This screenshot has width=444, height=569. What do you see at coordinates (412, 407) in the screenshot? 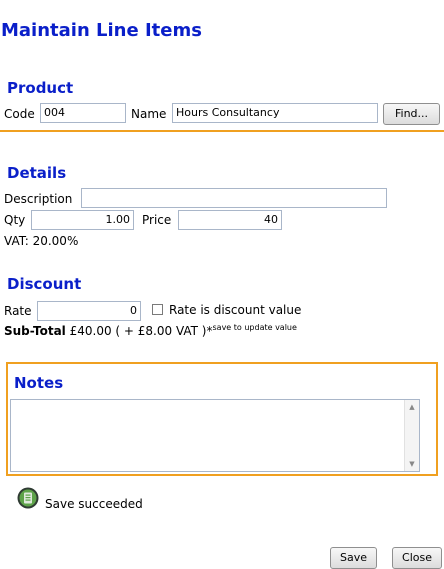
I see `scroll-up-icon: ▲` at bounding box center [412, 407].